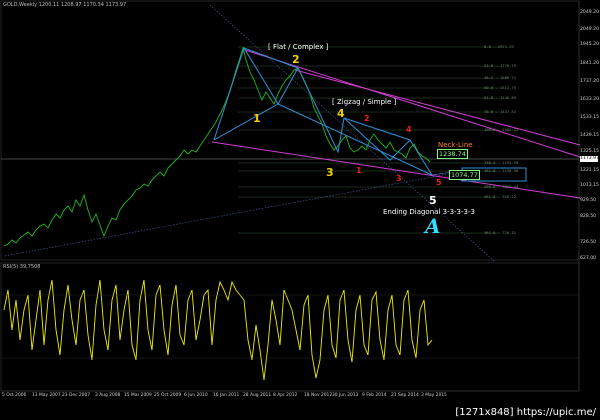 The width and height of the screenshot is (600, 420). Describe the element at coordinates (501, 170) in the screenshot. I see `fib-label: 161.8 - 1136.56` at that location.